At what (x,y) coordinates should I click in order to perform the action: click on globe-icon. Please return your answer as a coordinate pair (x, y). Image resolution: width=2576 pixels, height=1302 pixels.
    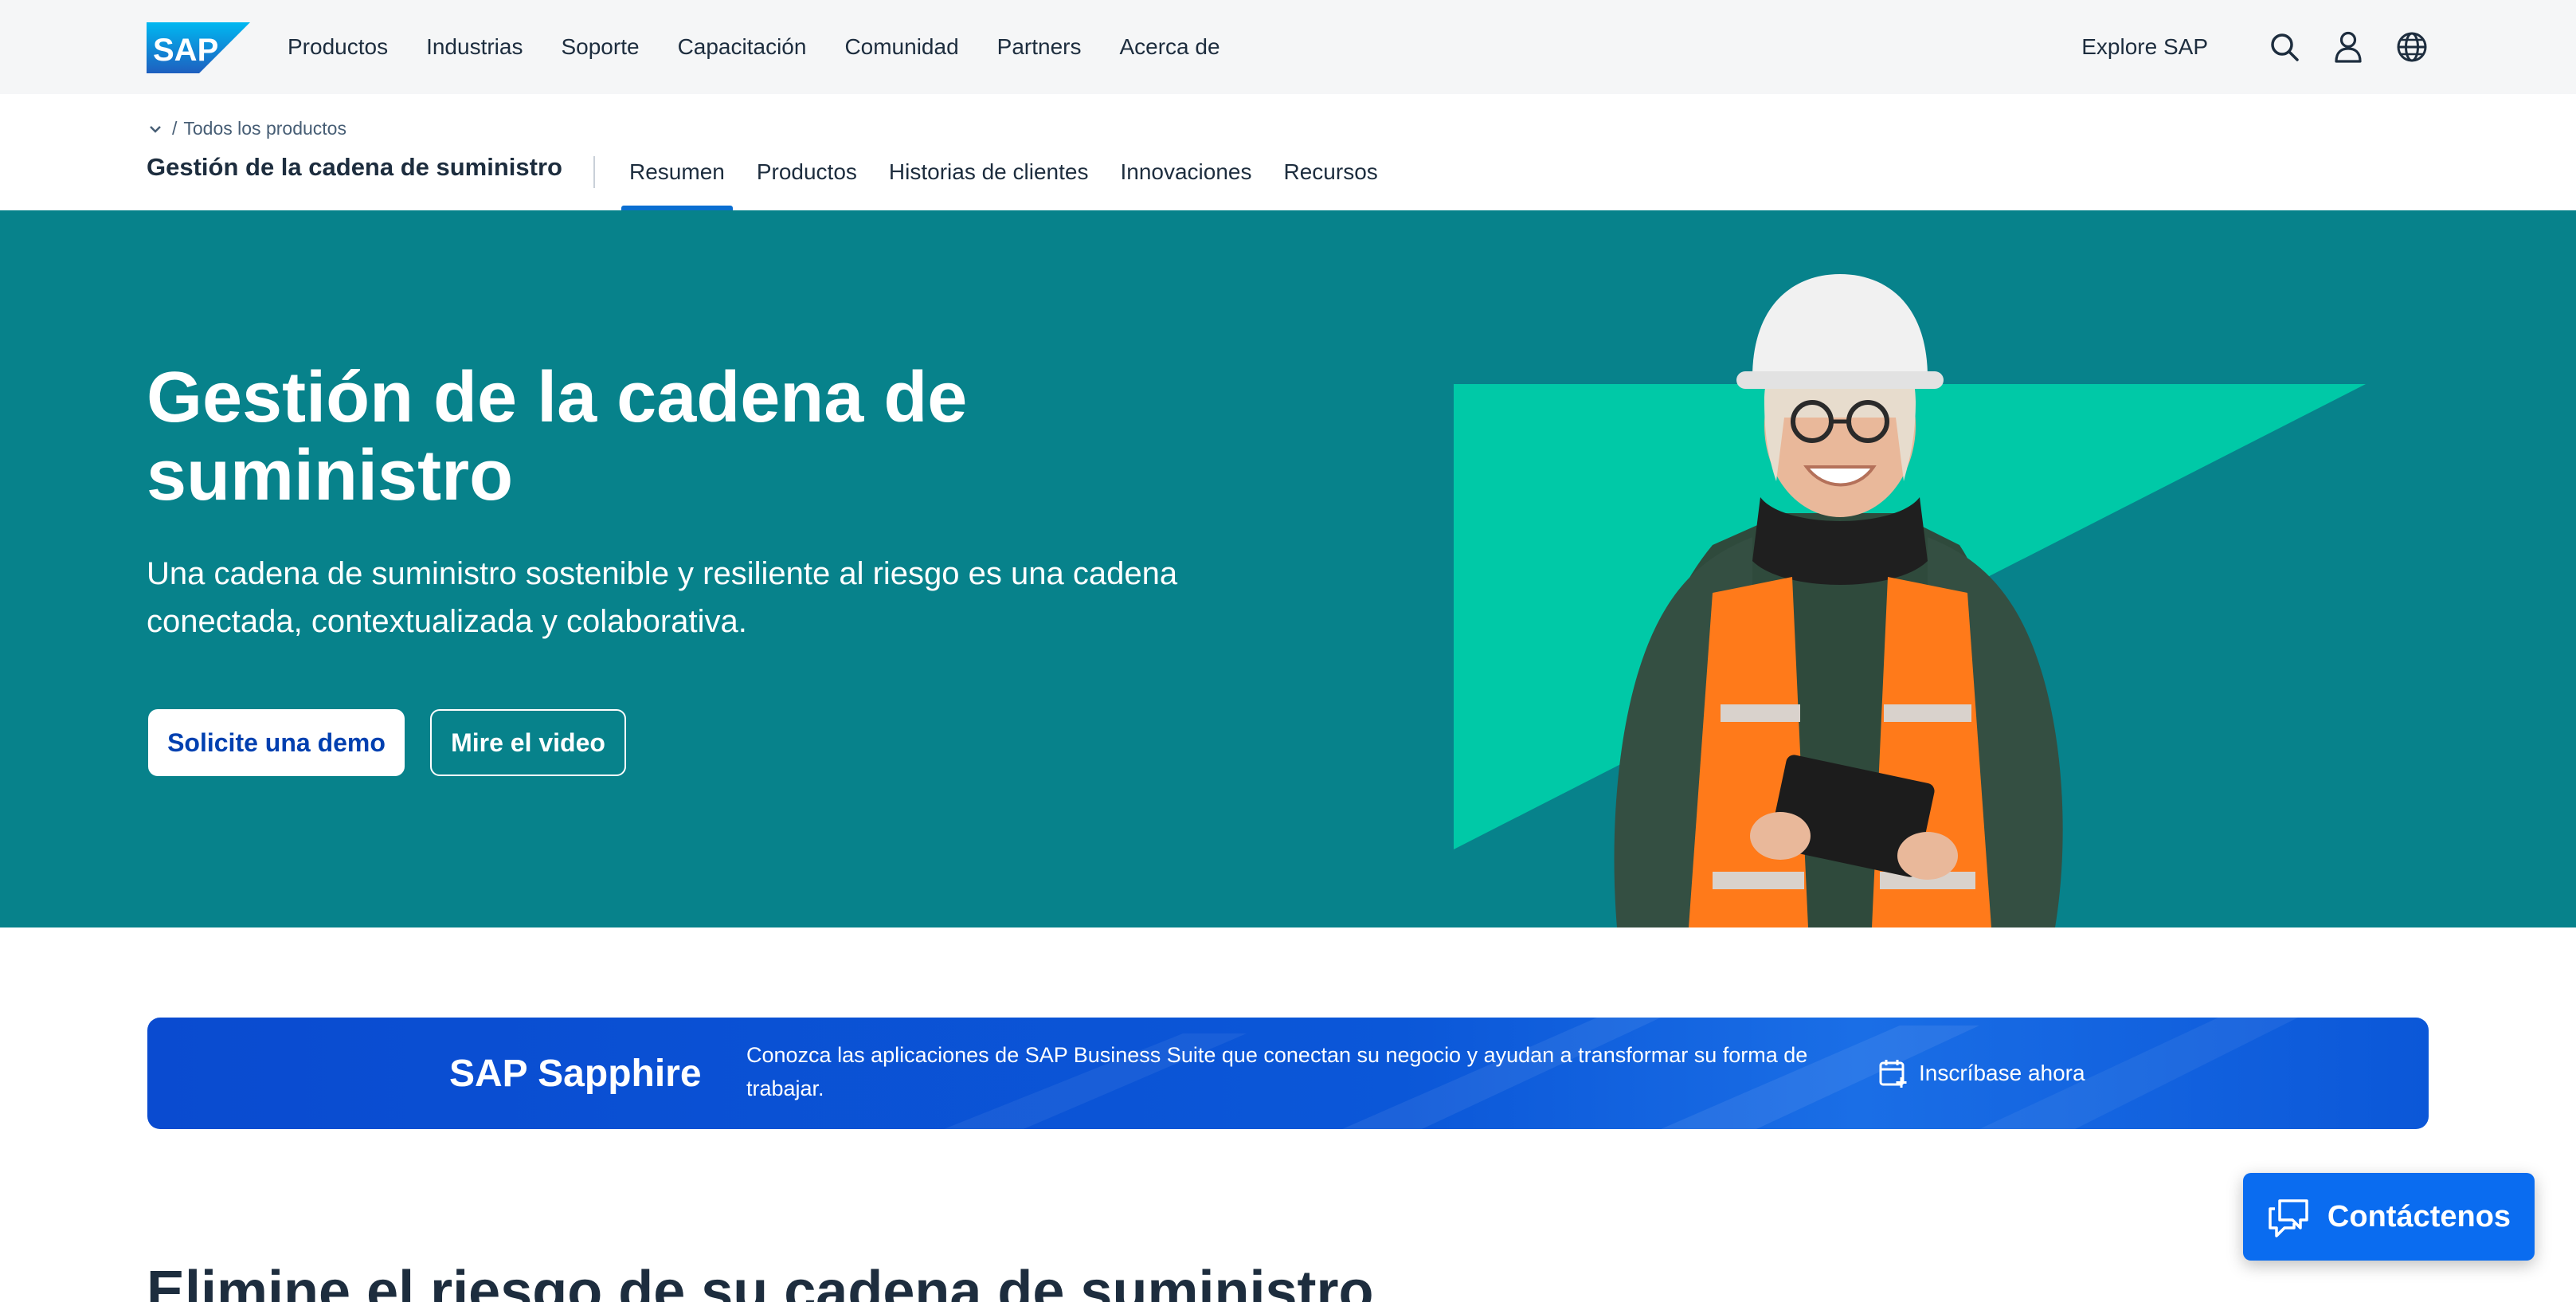
    Looking at the image, I should click on (2411, 47).